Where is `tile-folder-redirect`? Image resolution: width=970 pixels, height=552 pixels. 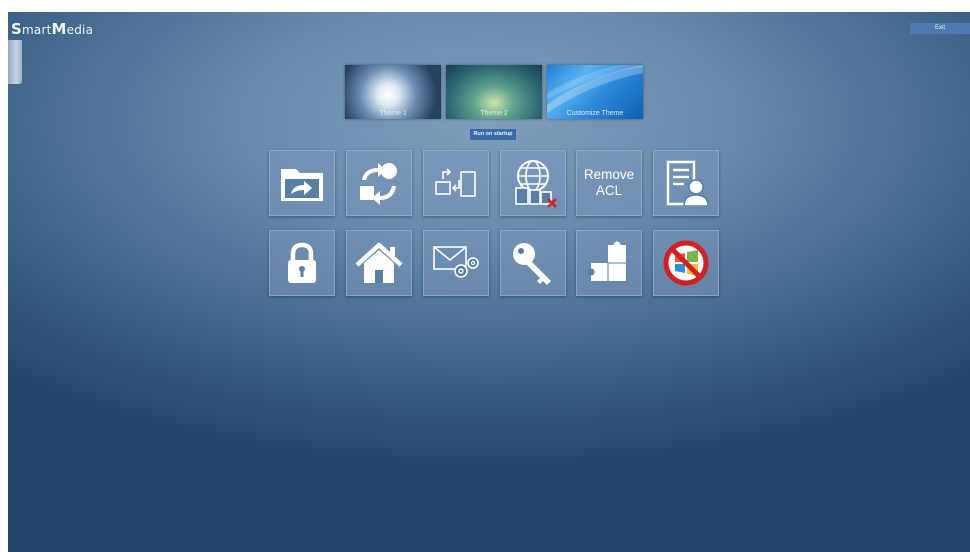
tile-folder-redirect is located at coordinates (302, 183).